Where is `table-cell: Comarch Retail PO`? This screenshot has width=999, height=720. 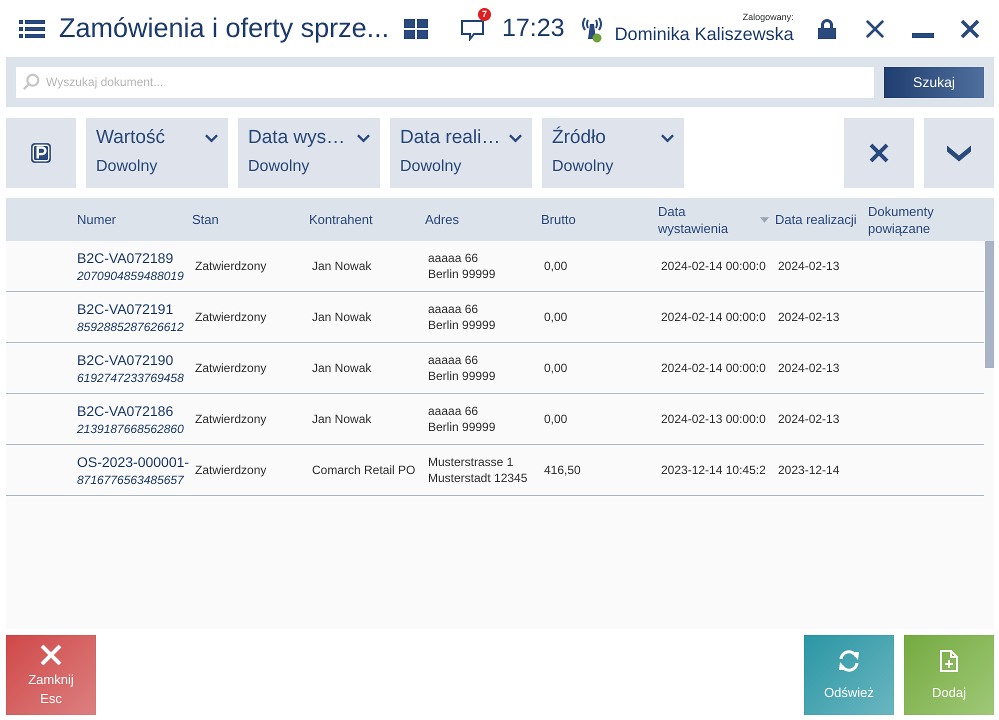
table-cell: Comarch Retail PO is located at coordinates (364, 470).